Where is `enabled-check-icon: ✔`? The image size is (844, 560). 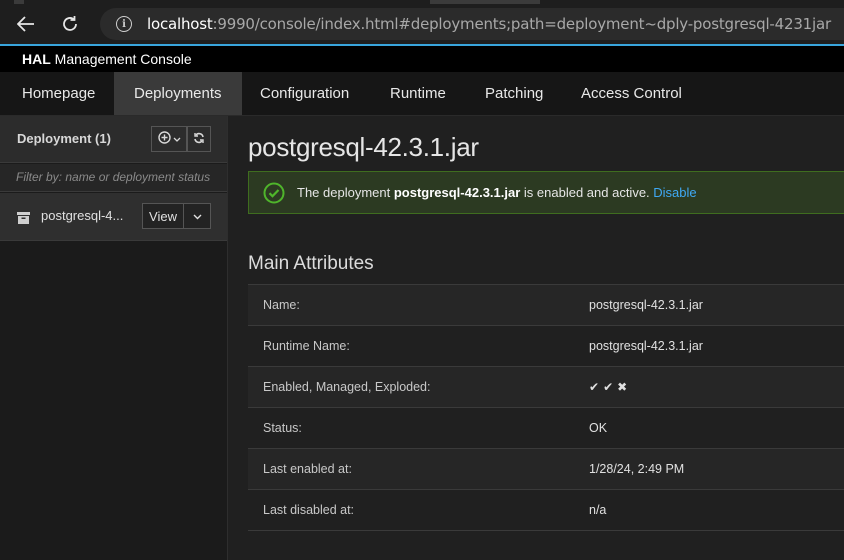 enabled-check-icon: ✔ is located at coordinates (594, 387).